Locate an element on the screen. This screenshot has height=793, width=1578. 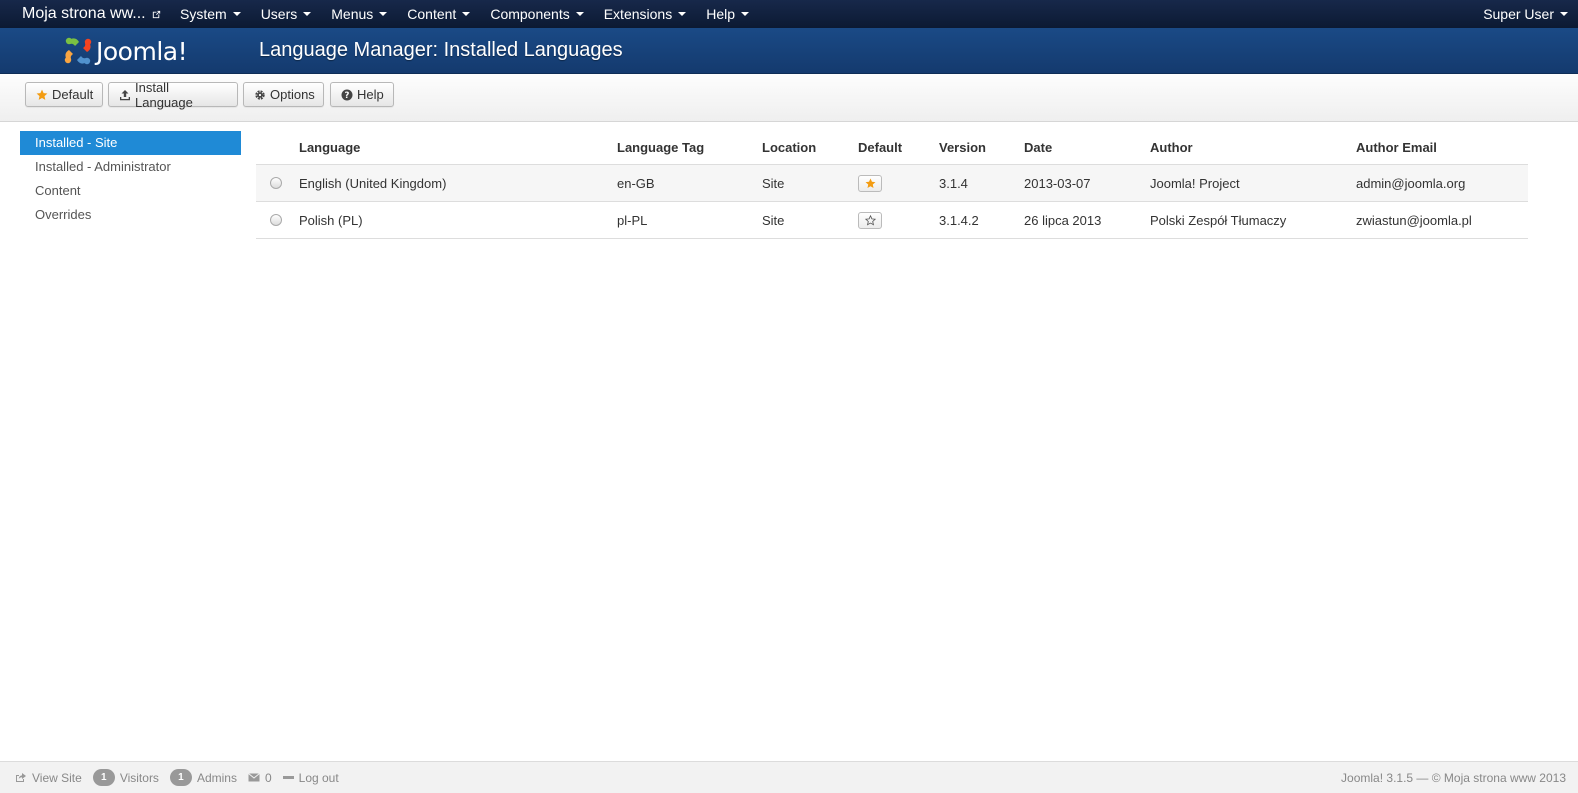
admins-label: Admins is located at coordinates (216, 777).